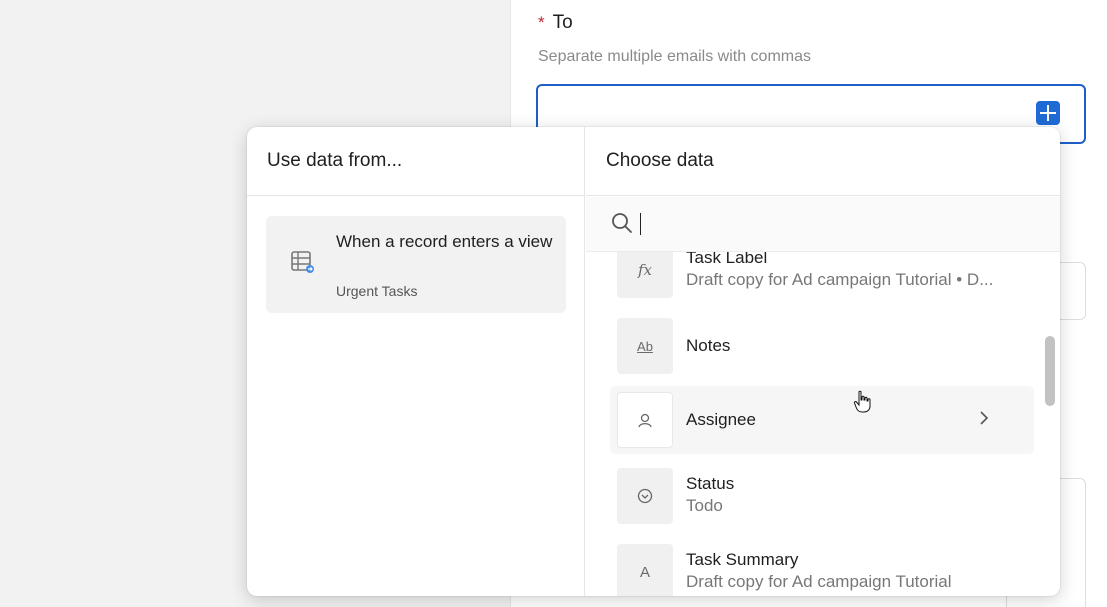 This screenshot has height=607, width=1107. Describe the element at coordinates (377, 291) in the screenshot. I see `data-source-subtitle: Urgent Tasks` at that location.